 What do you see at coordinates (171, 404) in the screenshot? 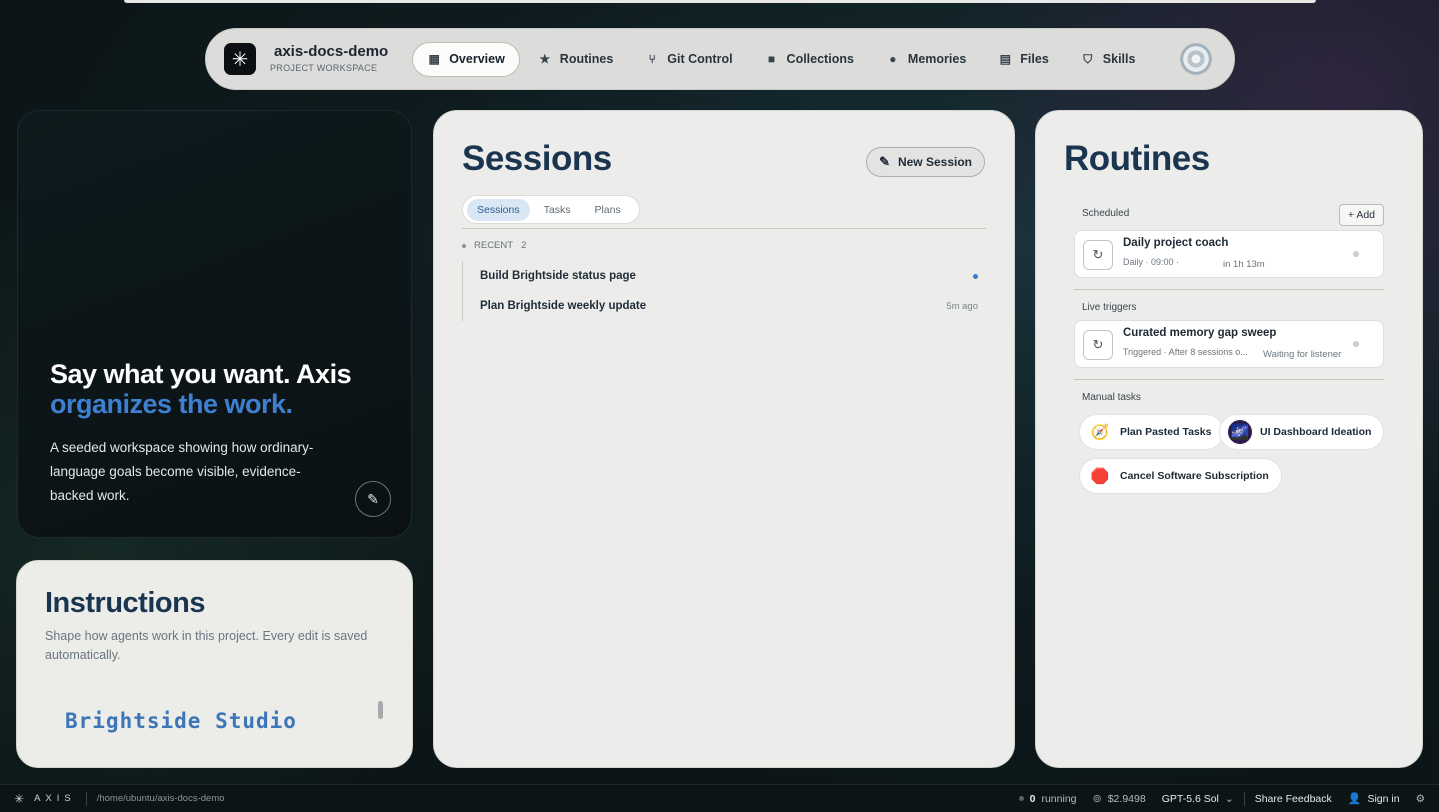
I see `hero-title-line2: organizes the work.` at bounding box center [171, 404].